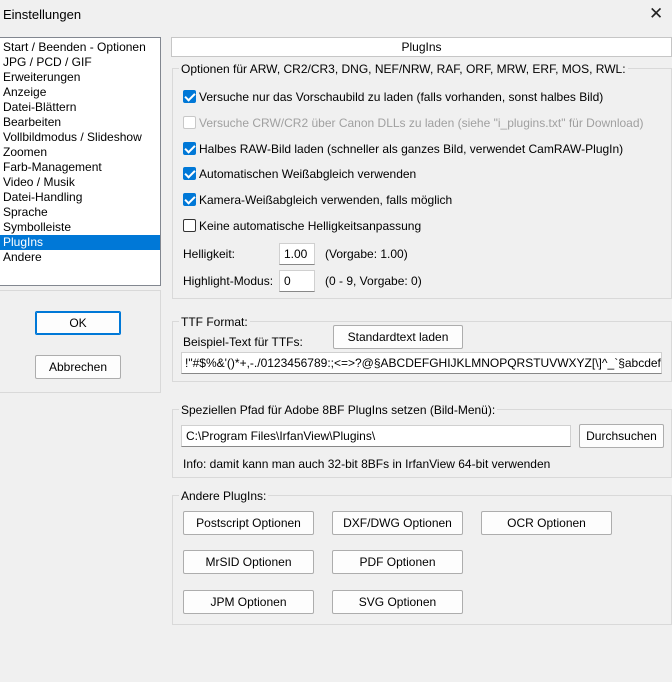 The image size is (672, 682). I want to click on mrsid-options-button: MrSID Optionen, so click(248, 562).